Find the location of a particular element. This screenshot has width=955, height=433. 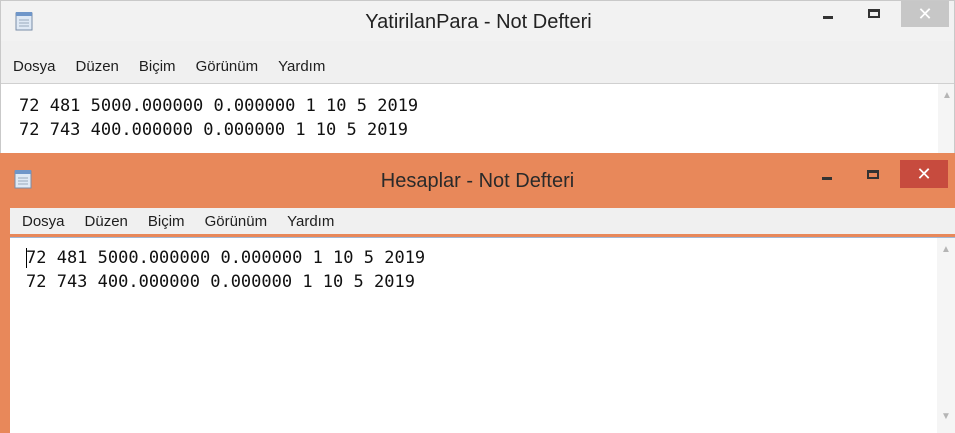

window-title: YatirilanPara - Not Defteri is located at coordinates (478, 22).